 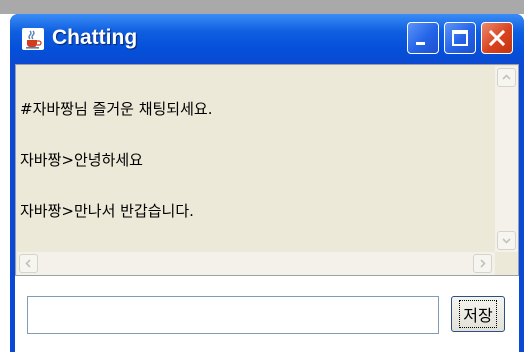 I want to click on close-icon, so click(x=497, y=38).